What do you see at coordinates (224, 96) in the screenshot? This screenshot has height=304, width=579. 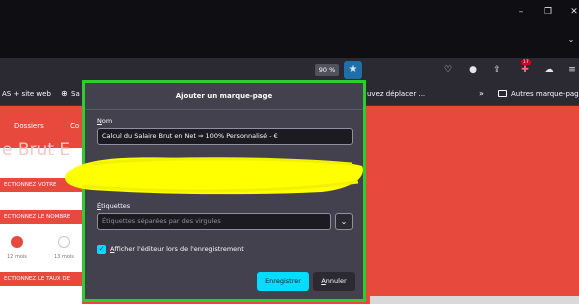 I see `dialog-title: Ajouter un marque-page` at bounding box center [224, 96].